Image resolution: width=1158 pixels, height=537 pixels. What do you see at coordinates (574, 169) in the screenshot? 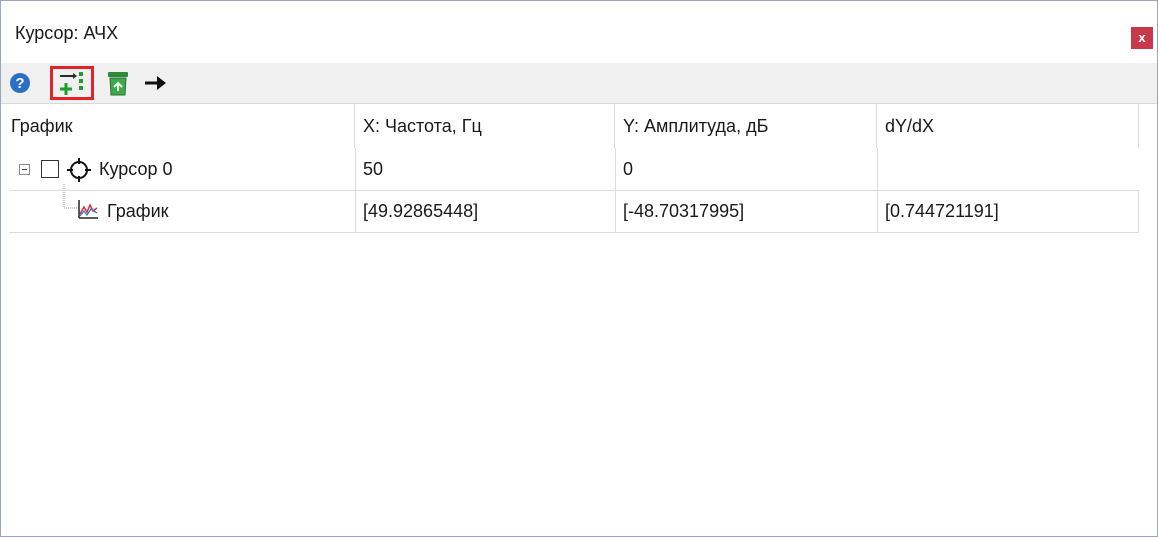
I see `table-row-cursor: Курсор 0 50 0` at bounding box center [574, 169].